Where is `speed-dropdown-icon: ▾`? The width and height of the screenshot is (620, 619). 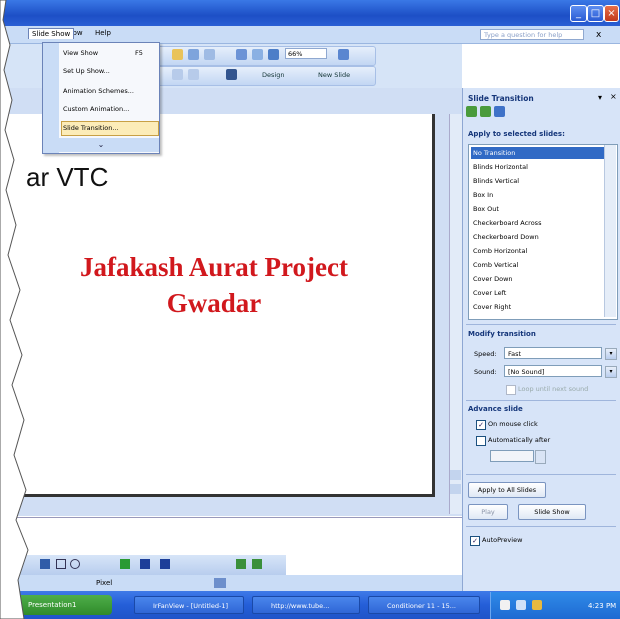 speed-dropdown-icon: ▾ is located at coordinates (611, 354).